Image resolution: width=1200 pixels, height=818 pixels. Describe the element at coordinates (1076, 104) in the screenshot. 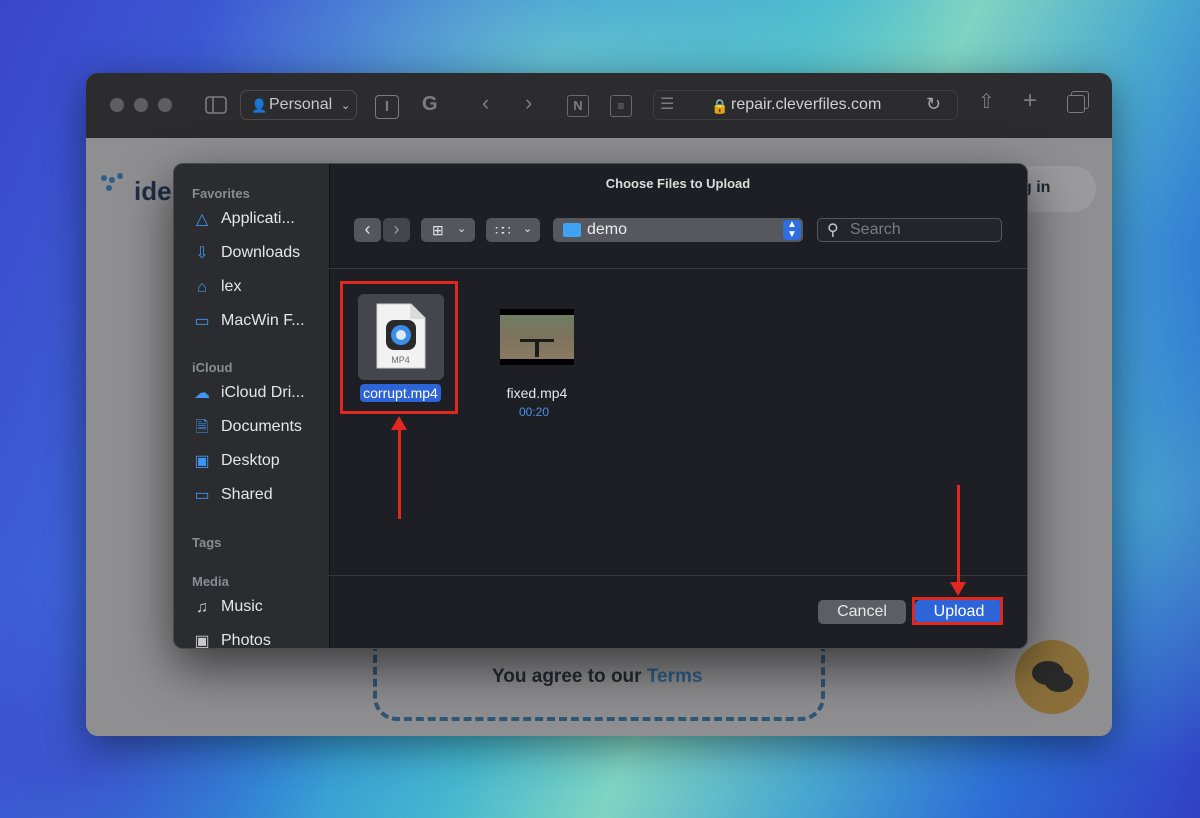

I see `tab-overview-icon` at that location.